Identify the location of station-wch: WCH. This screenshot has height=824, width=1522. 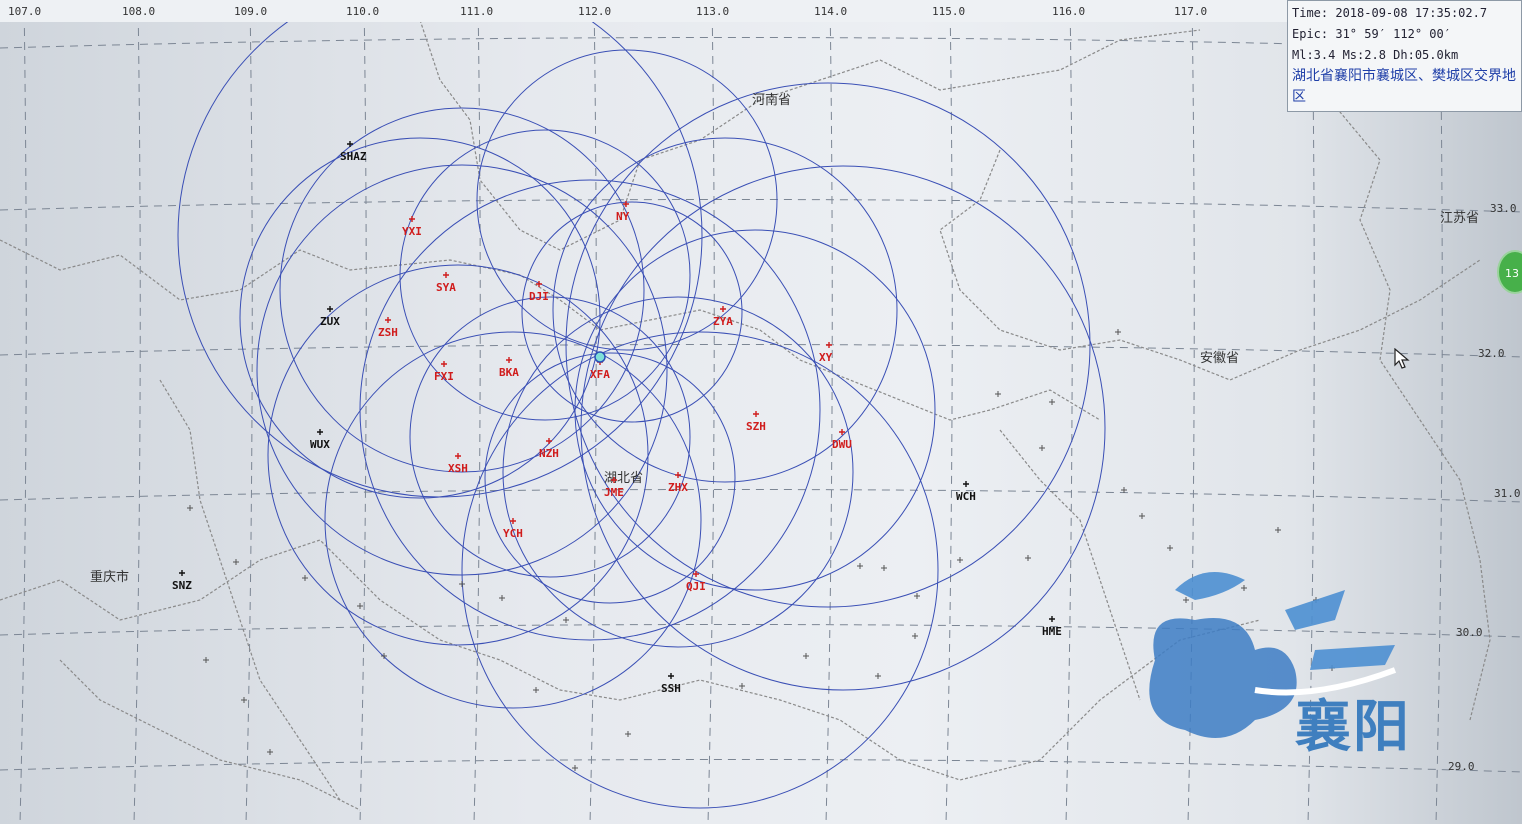
(966, 492).